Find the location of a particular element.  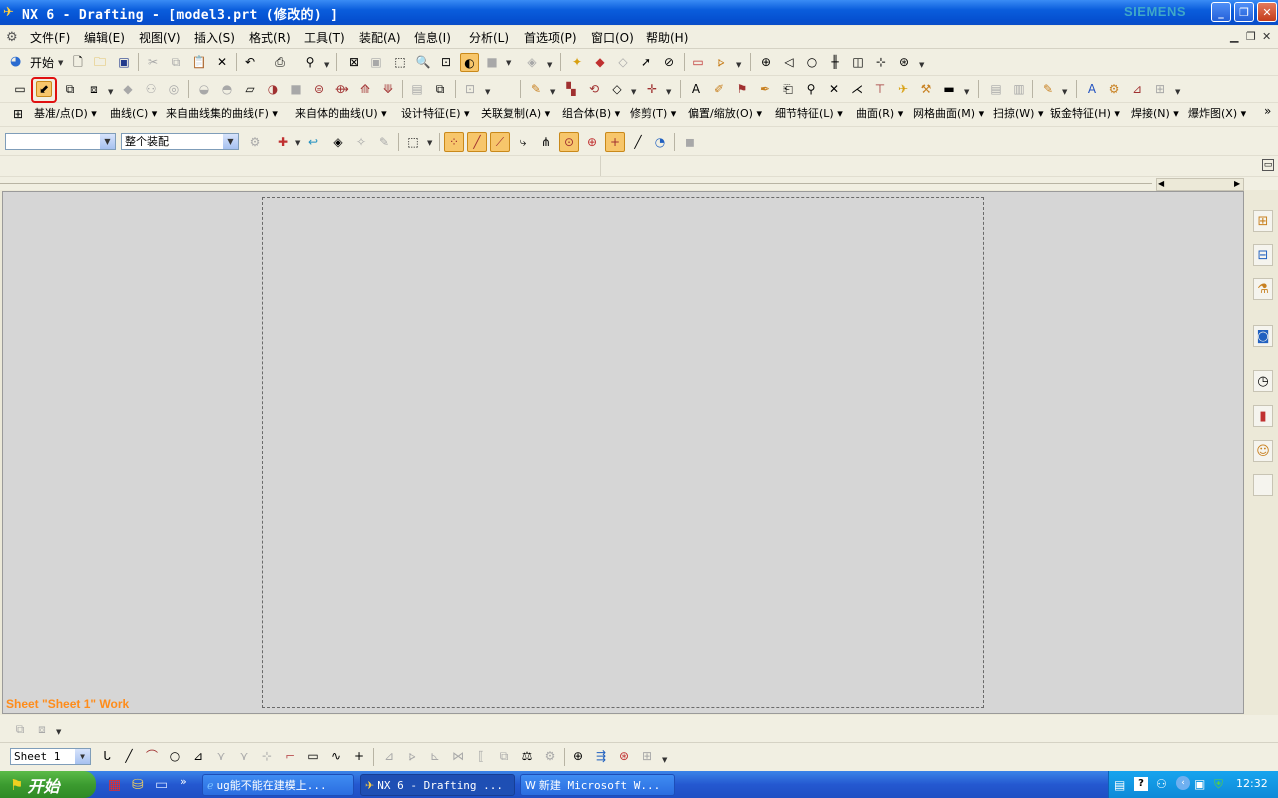

section-line-icon: ⊜ is located at coordinates (319, 89).